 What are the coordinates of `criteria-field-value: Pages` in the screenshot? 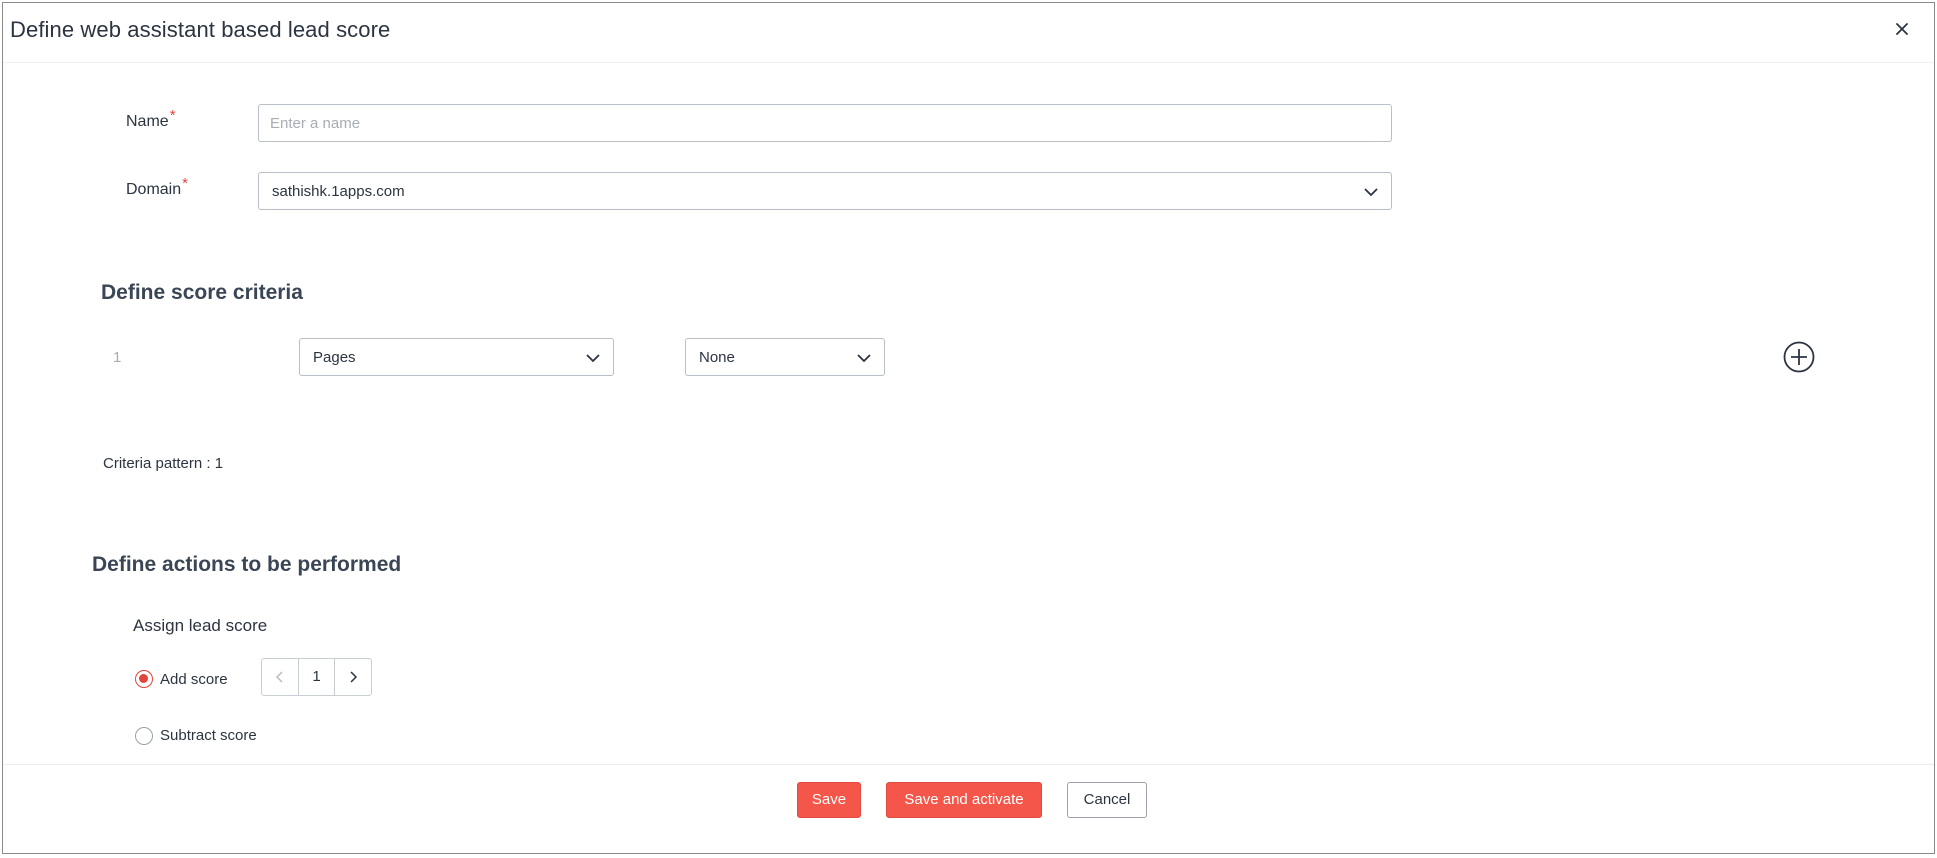 It's located at (334, 357).